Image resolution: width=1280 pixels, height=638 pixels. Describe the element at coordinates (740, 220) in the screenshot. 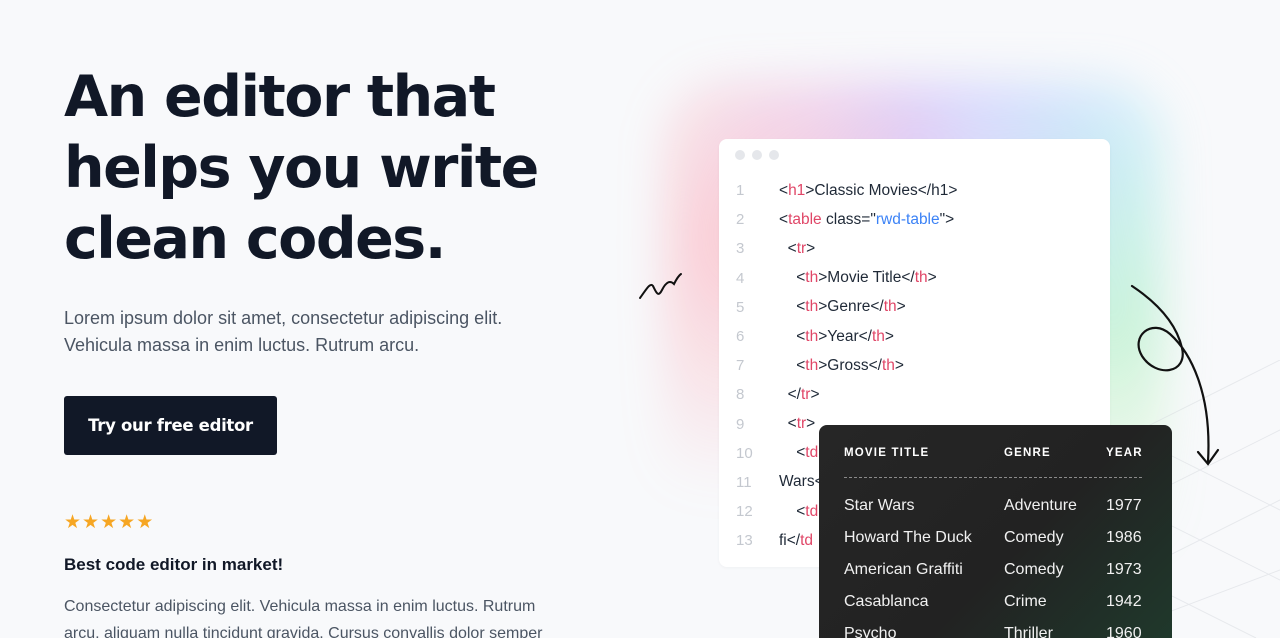

I see `line-number: 2` at that location.